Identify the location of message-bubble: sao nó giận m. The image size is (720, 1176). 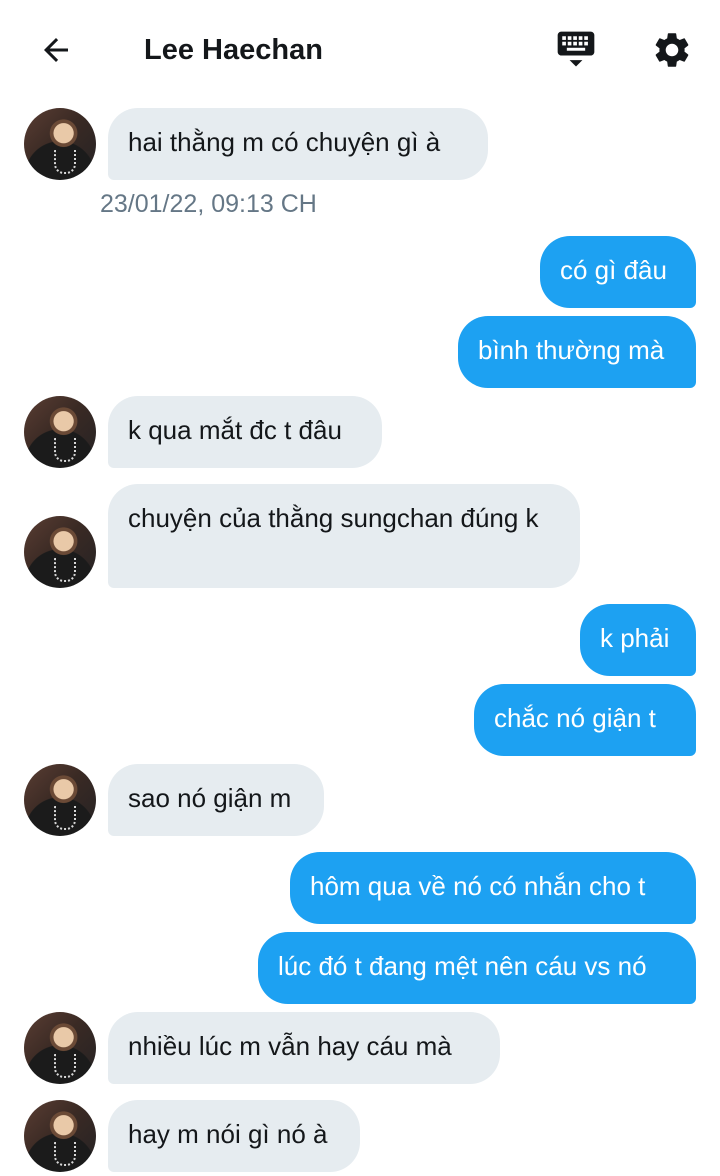
(216, 800).